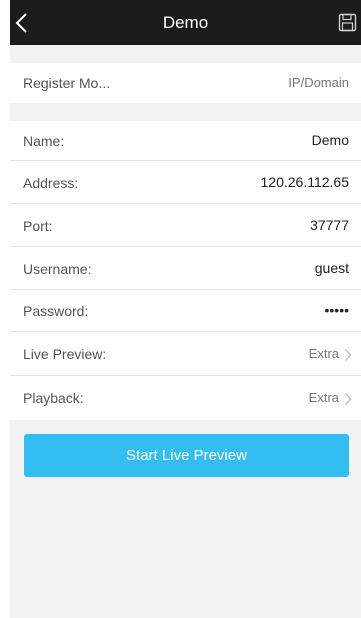  I want to click on port-label: Port:, so click(38, 226).